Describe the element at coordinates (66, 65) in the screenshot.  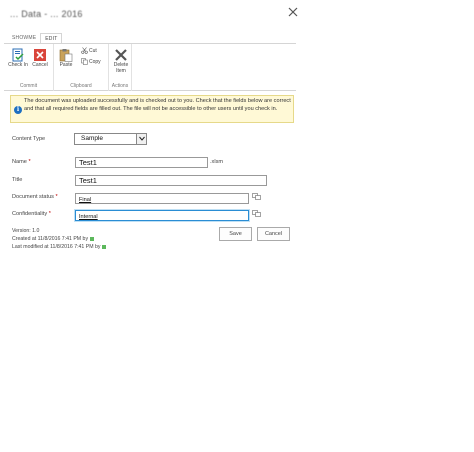
I see `paste-label: Paste` at that location.